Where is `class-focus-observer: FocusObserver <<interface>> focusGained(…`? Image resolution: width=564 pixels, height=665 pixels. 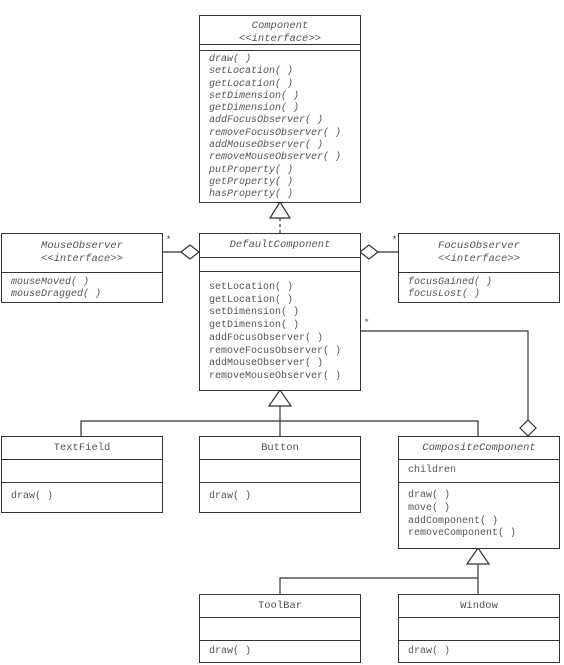
class-focus-observer: FocusObserver <<interface>> focusGained(… is located at coordinates (479, 268).